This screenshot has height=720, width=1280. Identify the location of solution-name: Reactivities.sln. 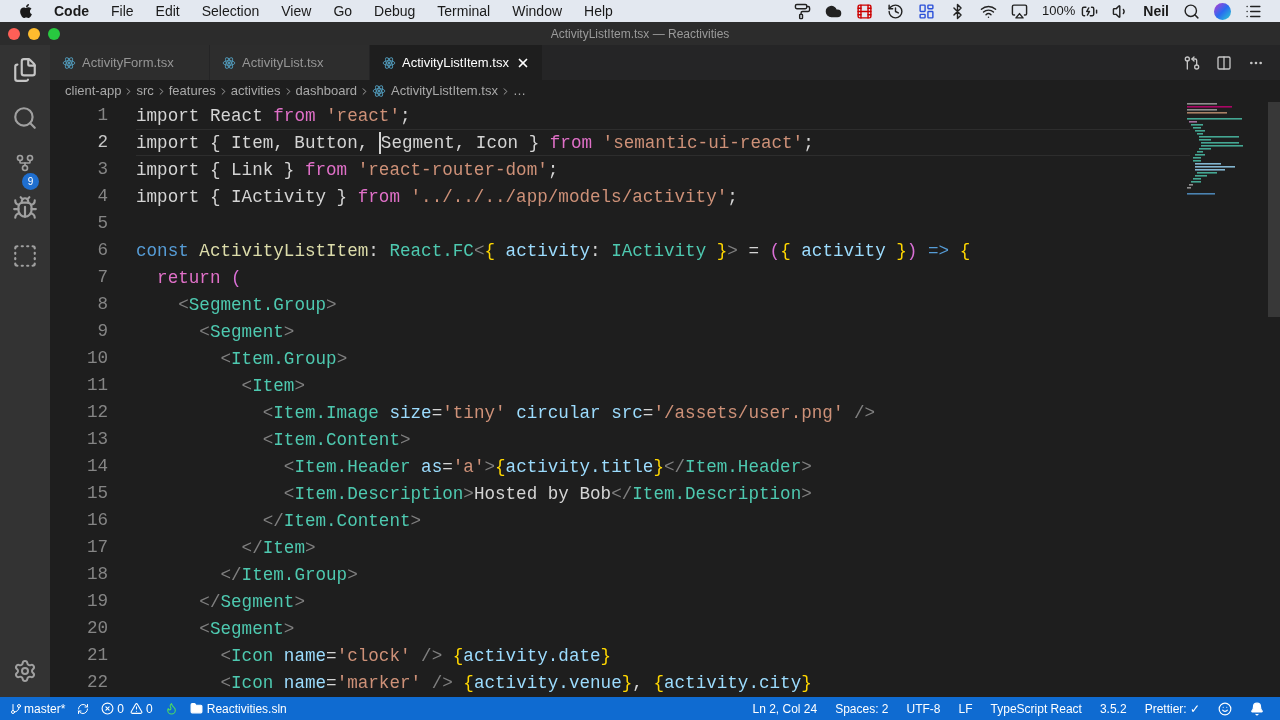
(246, 708).